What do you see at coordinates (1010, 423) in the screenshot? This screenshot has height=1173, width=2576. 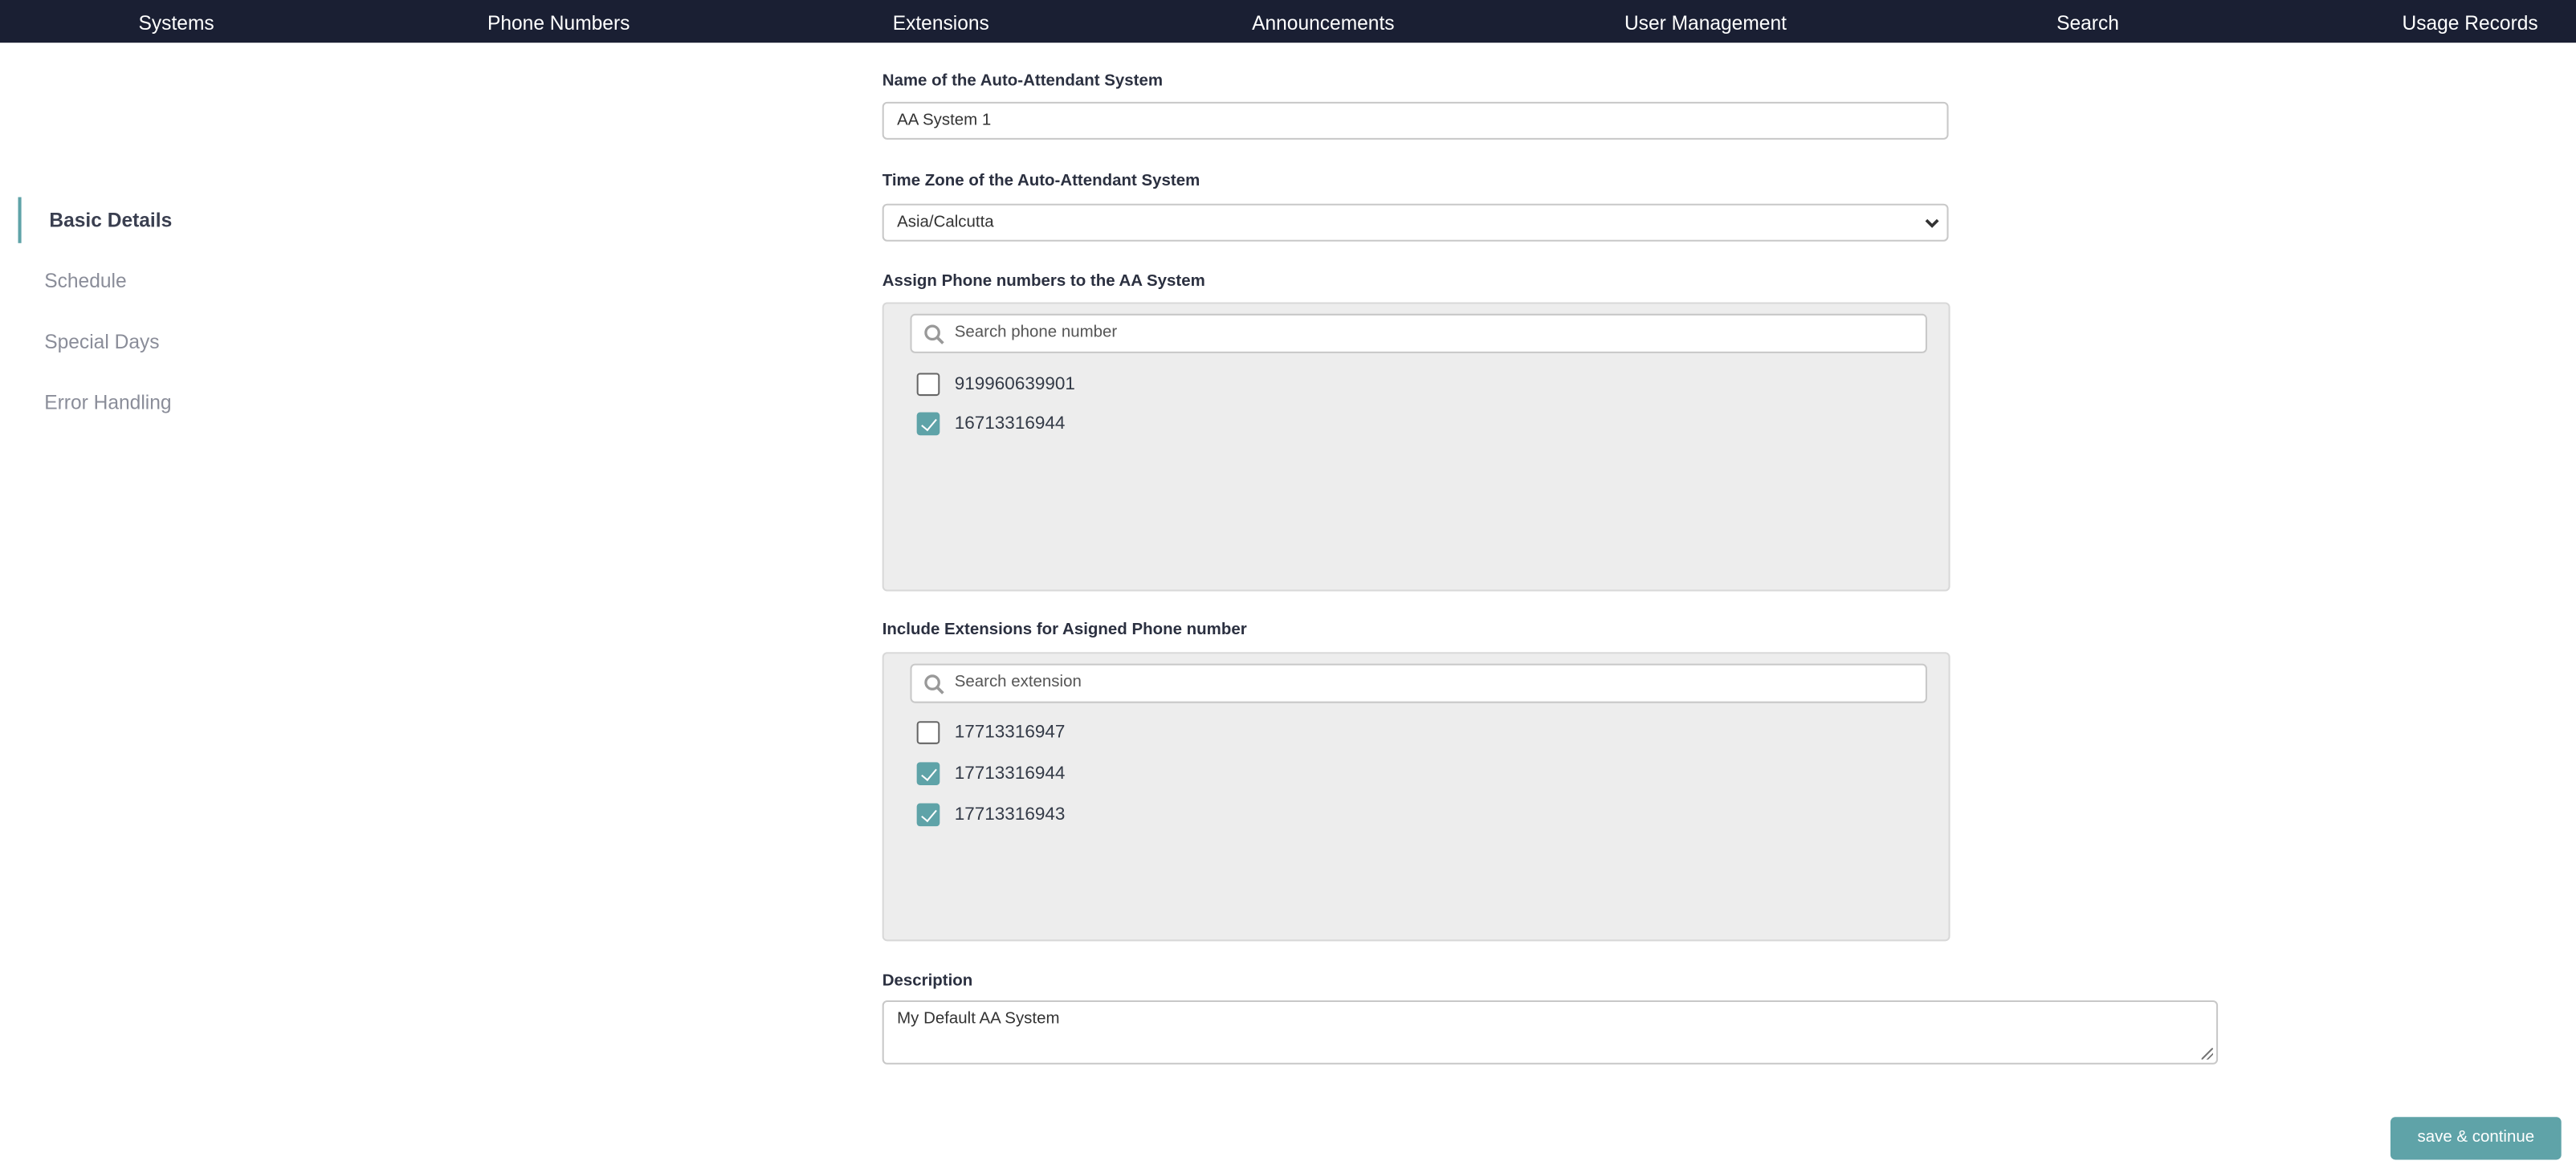 I see `phone-number: 16713316944` at bounding box center [1010, 423].